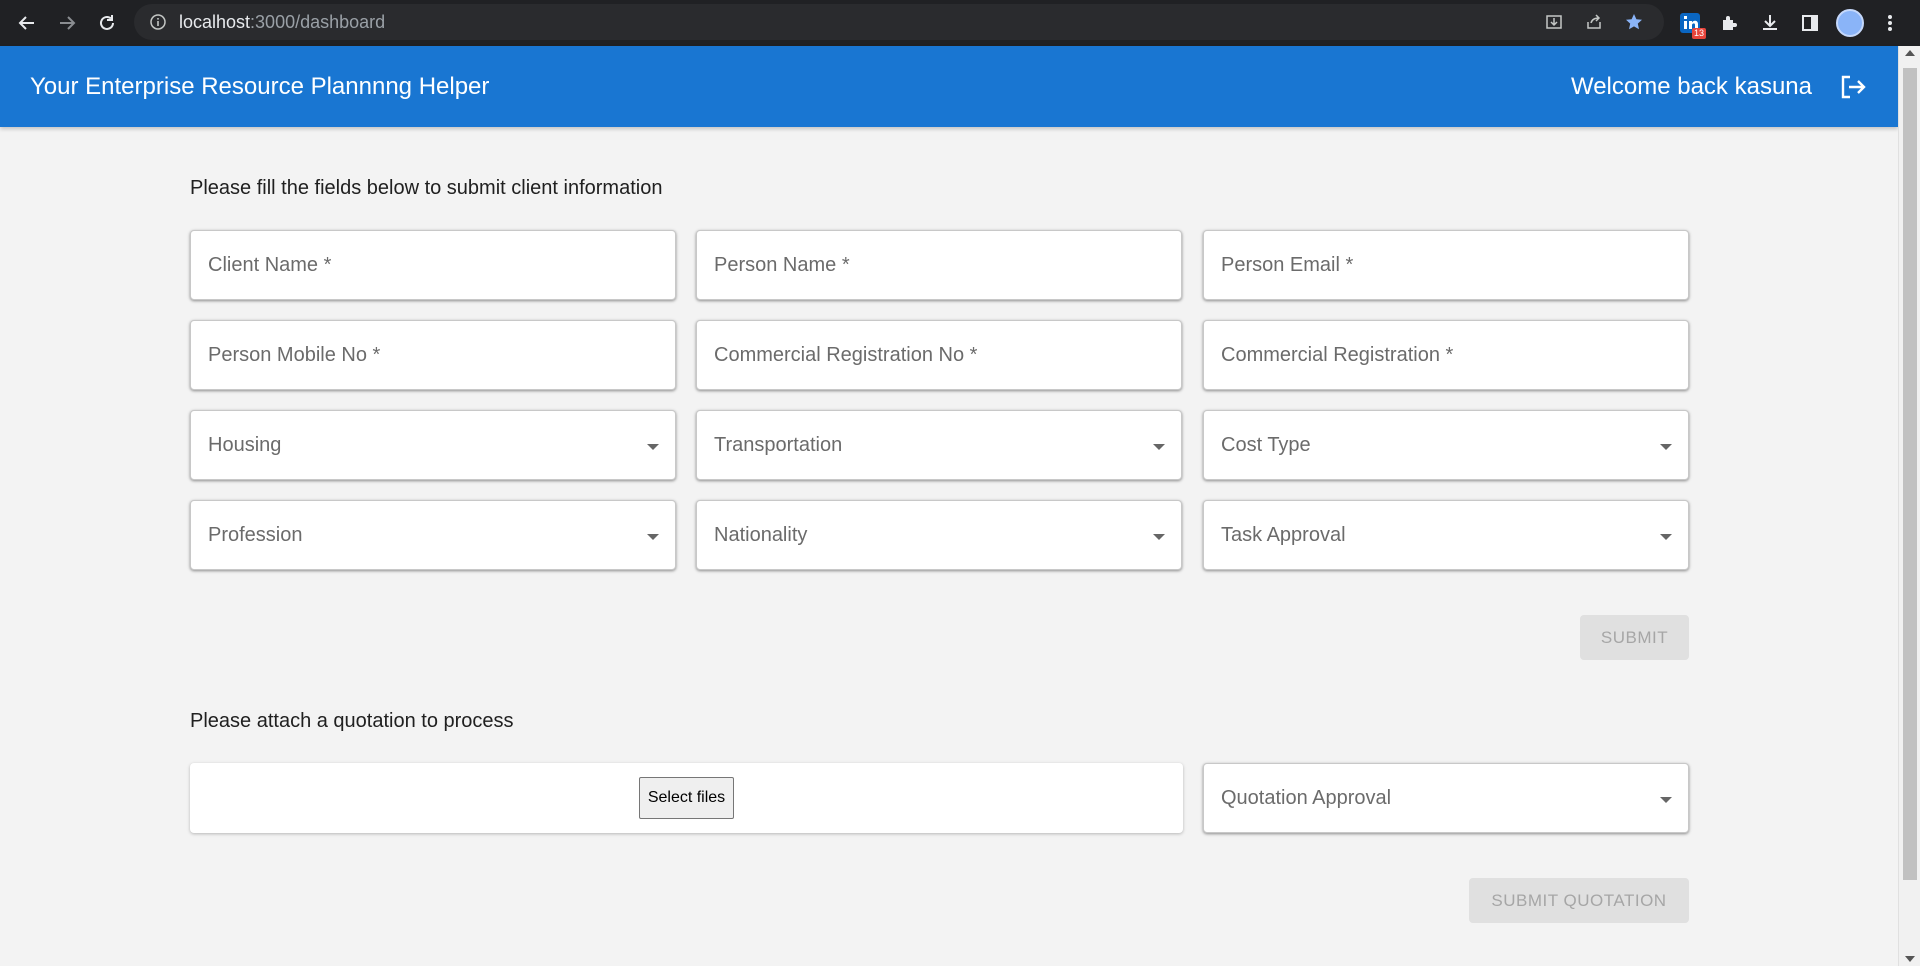  Describe the element at coordinates (899, 22) in the screenshot. I see `address-bar: localhost:3000/dashboard` at that location.